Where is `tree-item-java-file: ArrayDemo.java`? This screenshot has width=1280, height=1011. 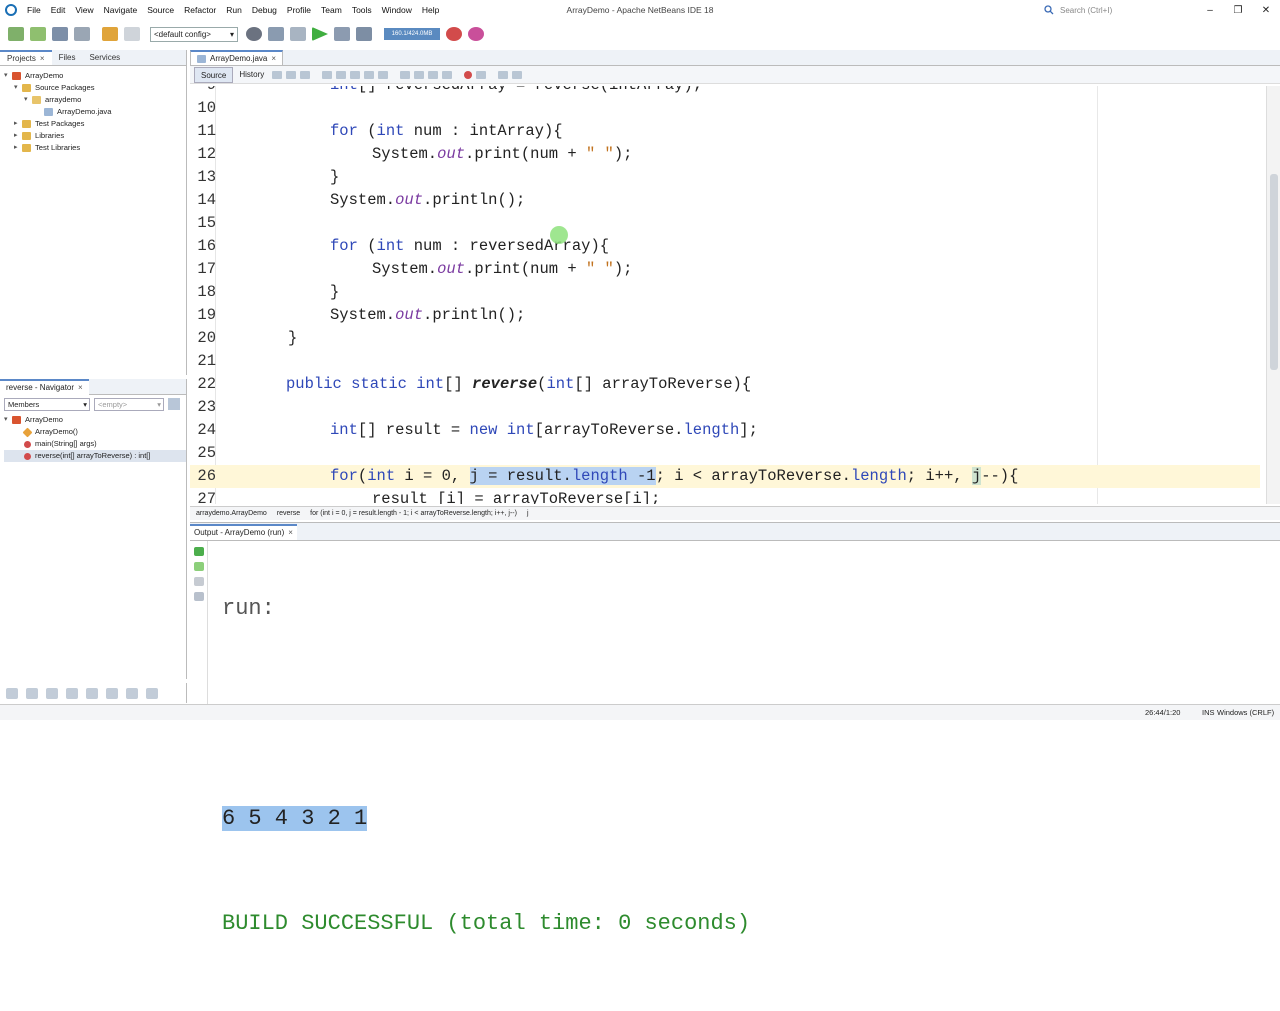
tree-item-java-file: ArrayDemo.java is located at coordinates (95, 112).